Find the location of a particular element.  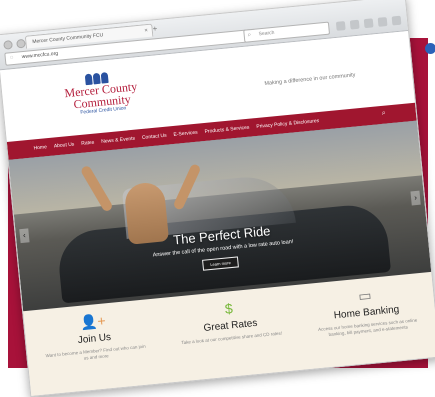

search-placeholder: Search is located at coordinates (266, 33).